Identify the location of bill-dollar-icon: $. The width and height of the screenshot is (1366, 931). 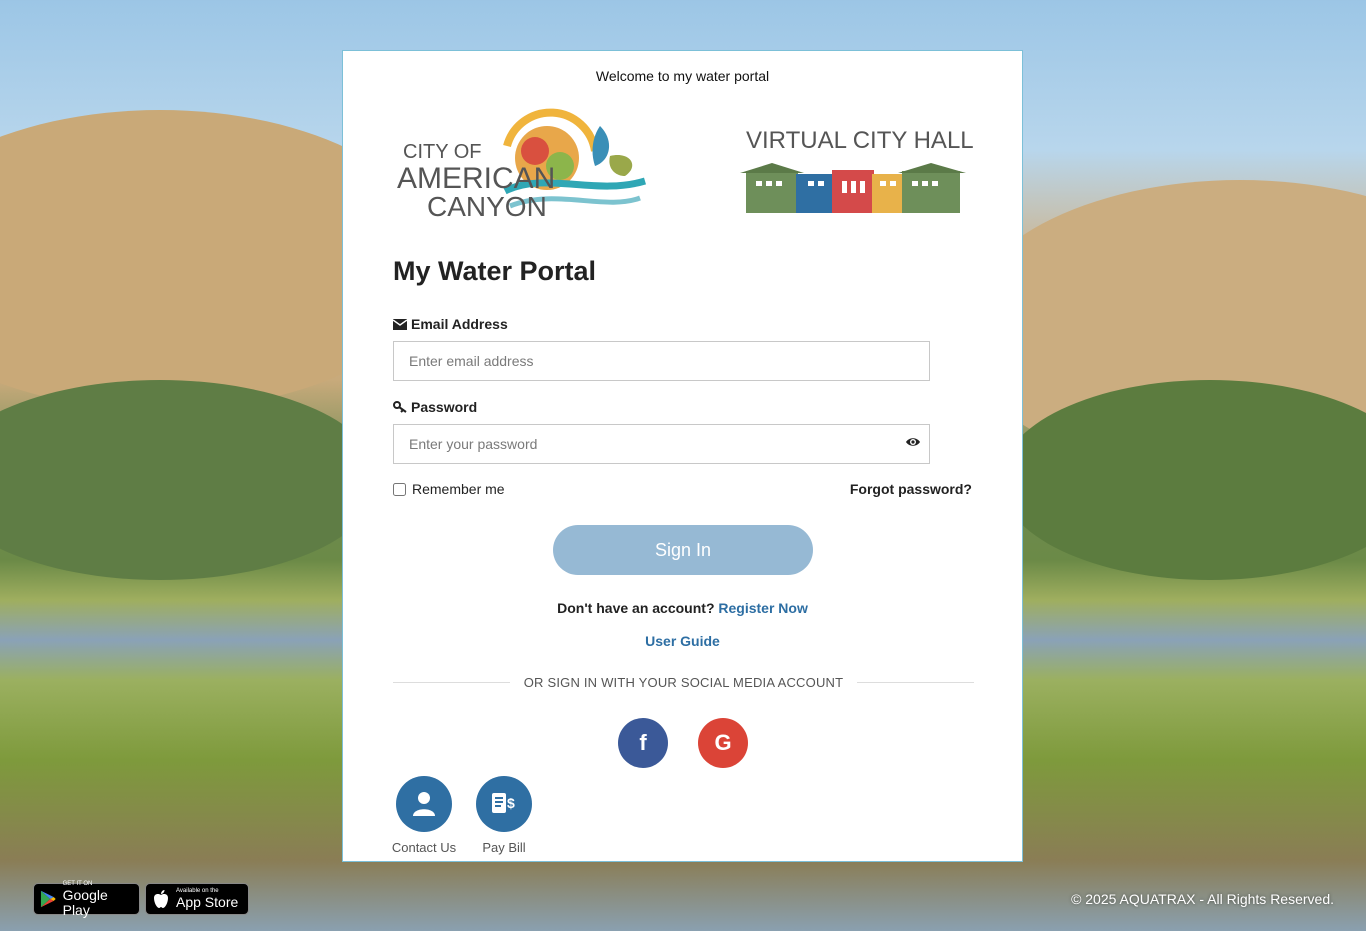
(503, 803).